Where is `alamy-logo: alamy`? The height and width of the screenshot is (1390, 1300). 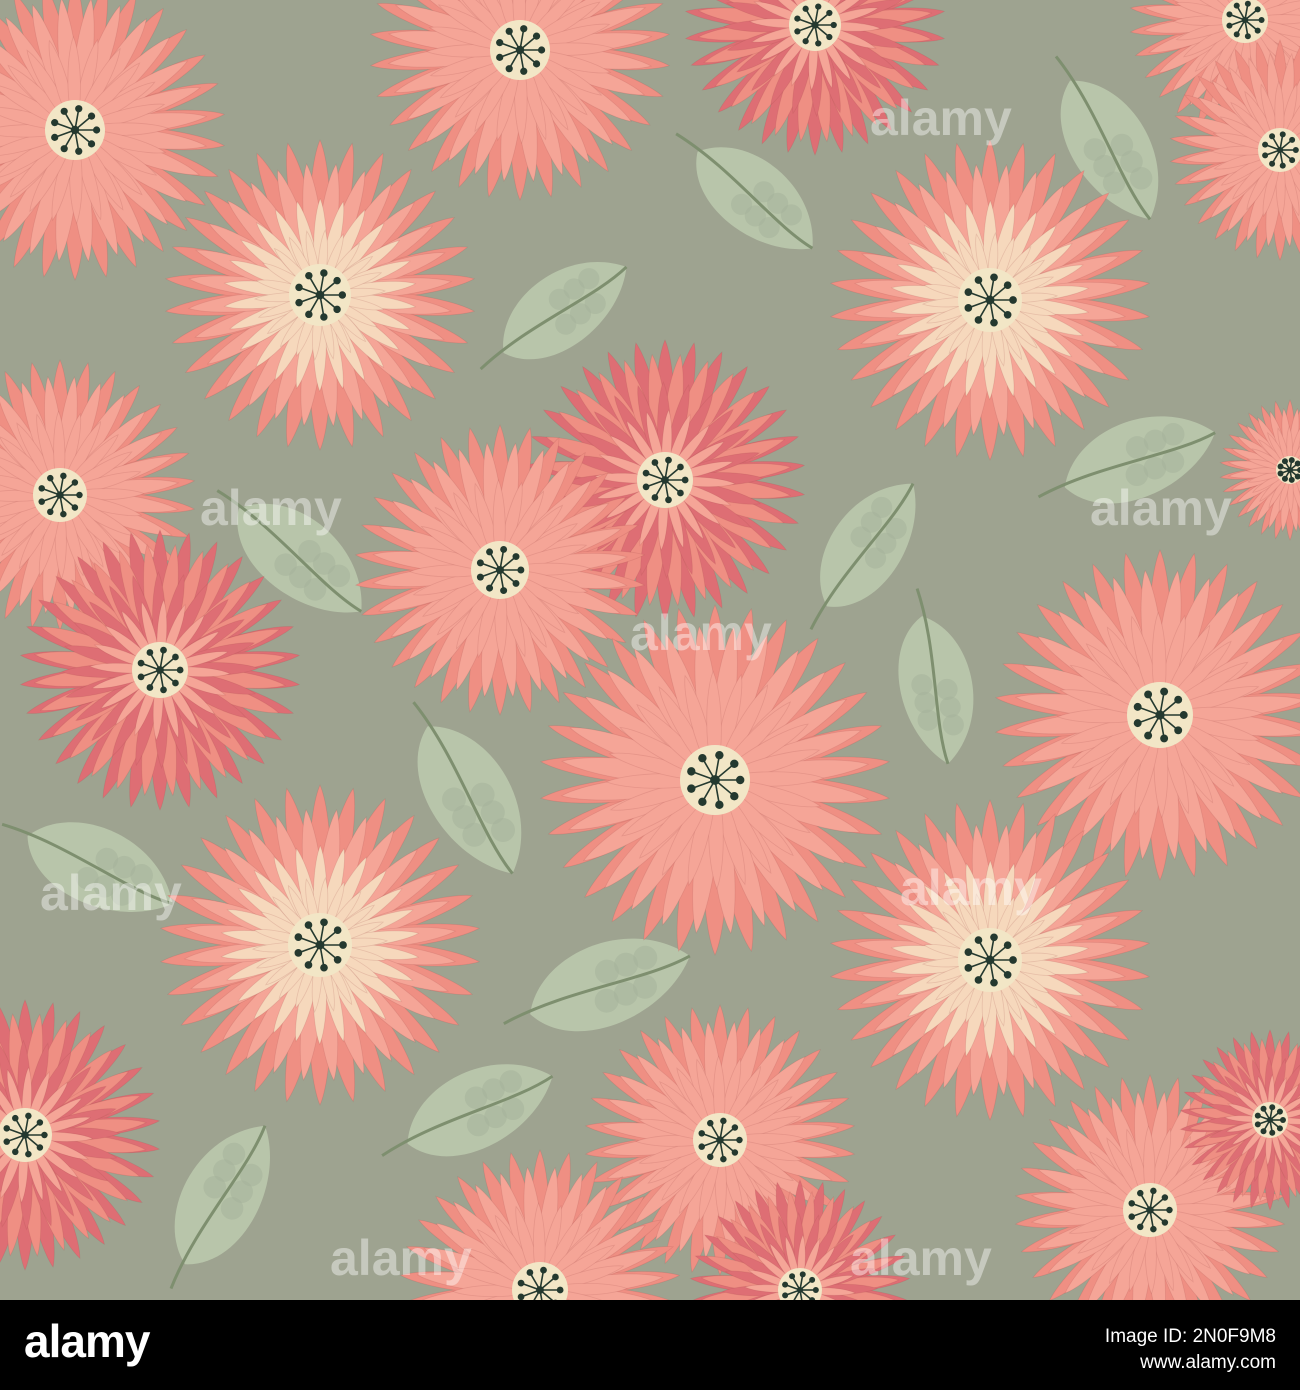 alamy-logo: alamy is located at coordinates (87, 1341).